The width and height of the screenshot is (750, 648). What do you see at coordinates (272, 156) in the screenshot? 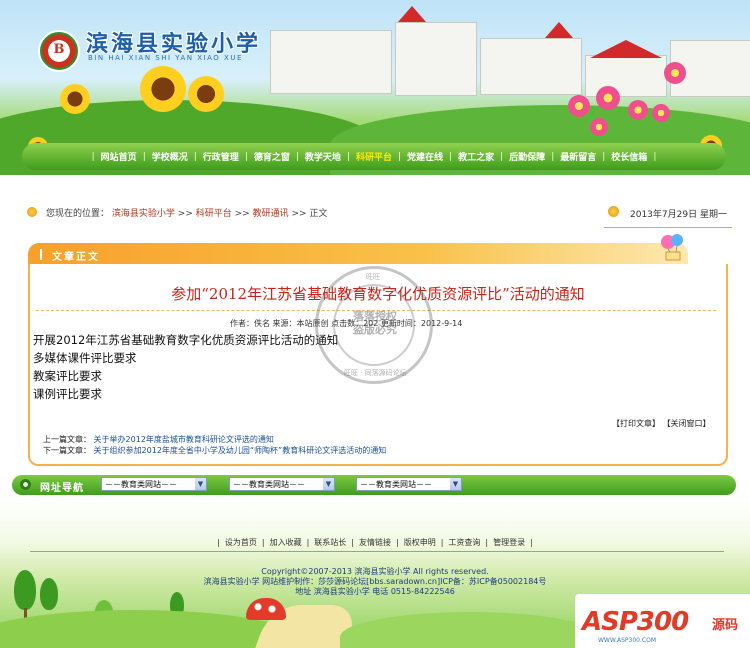
I see `nav-item-moral-education: 德育之窗` at bounding box center [272, 156].